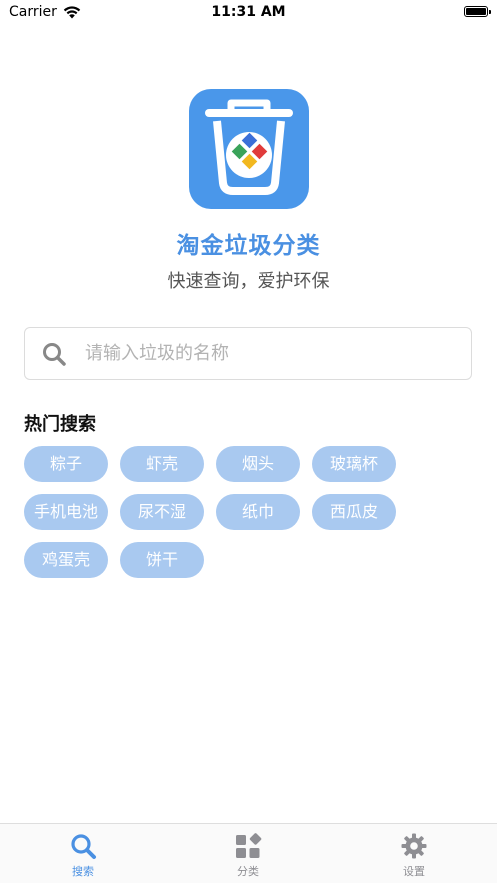 Image resolution: width=497 pixels, height=883 pixels. I want to click on tab-search: 搜索, so click(83, 855).